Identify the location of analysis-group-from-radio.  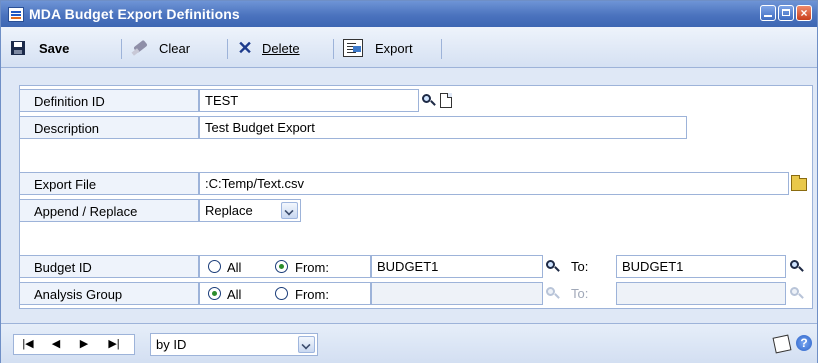
(281, 293).